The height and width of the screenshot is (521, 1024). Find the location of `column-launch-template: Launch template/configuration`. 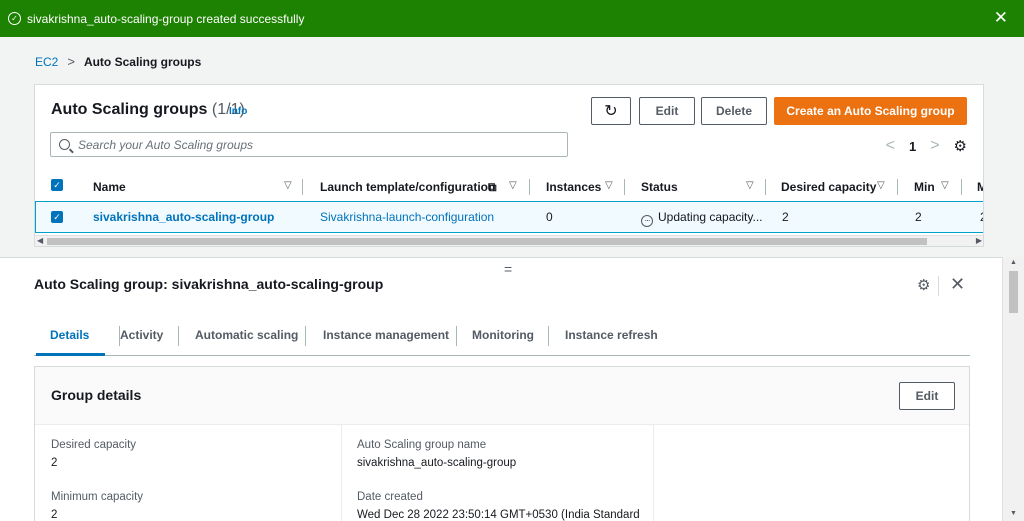

column-launch-template: Launch template/configuration is located at coordinates (407, 187).